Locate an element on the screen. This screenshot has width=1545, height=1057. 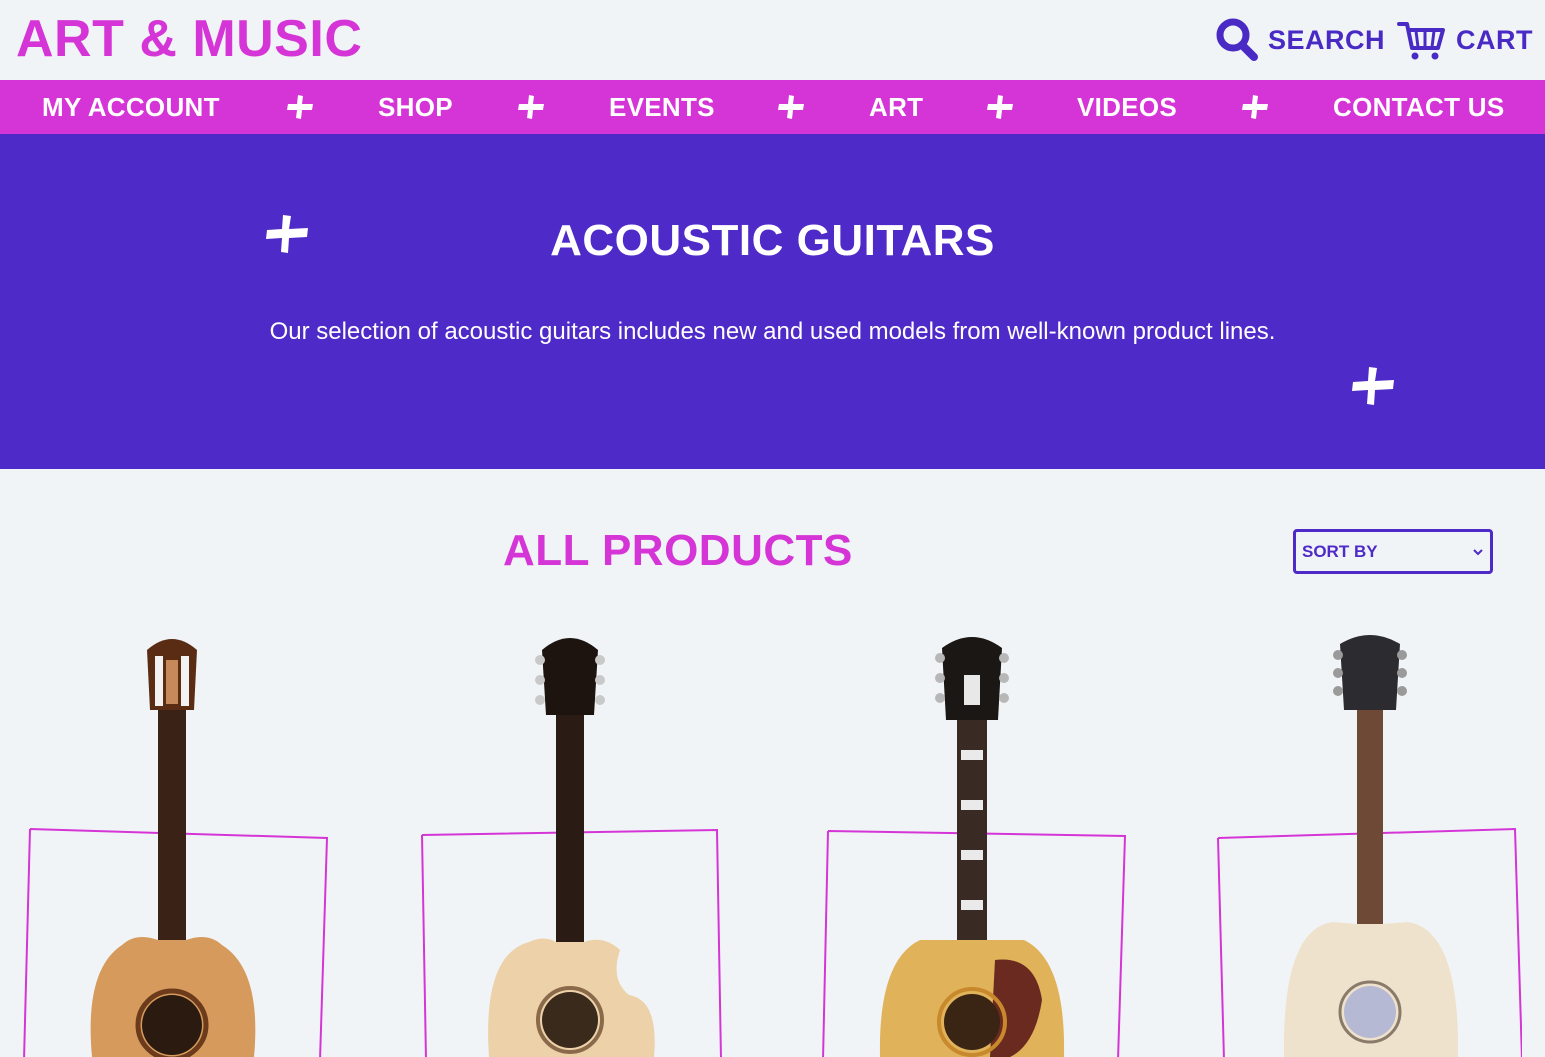
top-header: ART & MUSIC SEARCH CART is located at coordinates (772, 40).